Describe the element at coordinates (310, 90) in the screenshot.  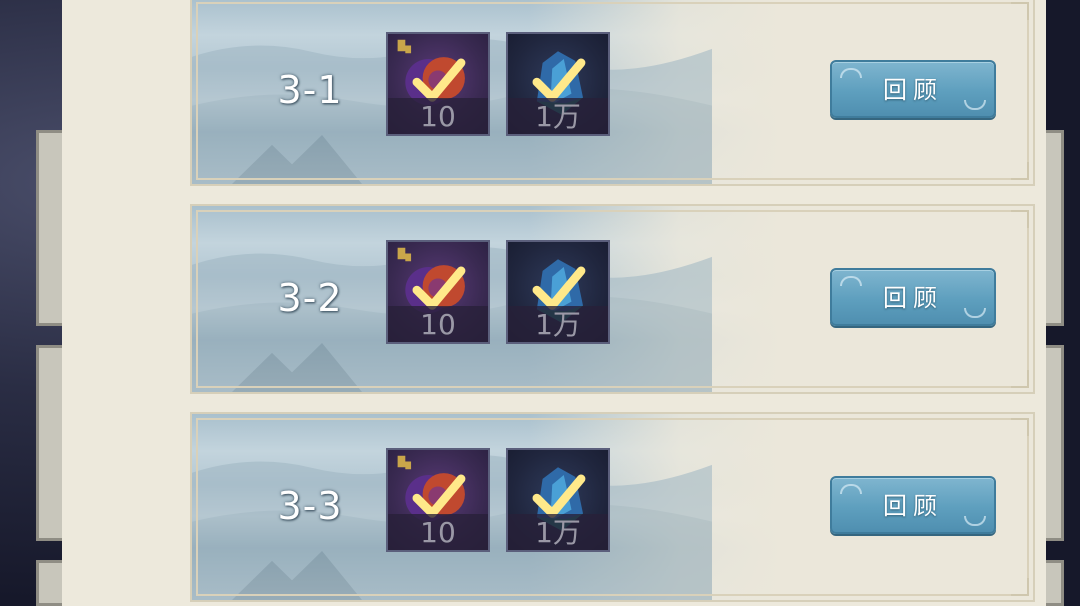
I see `stage-number: 3-1` at that location.